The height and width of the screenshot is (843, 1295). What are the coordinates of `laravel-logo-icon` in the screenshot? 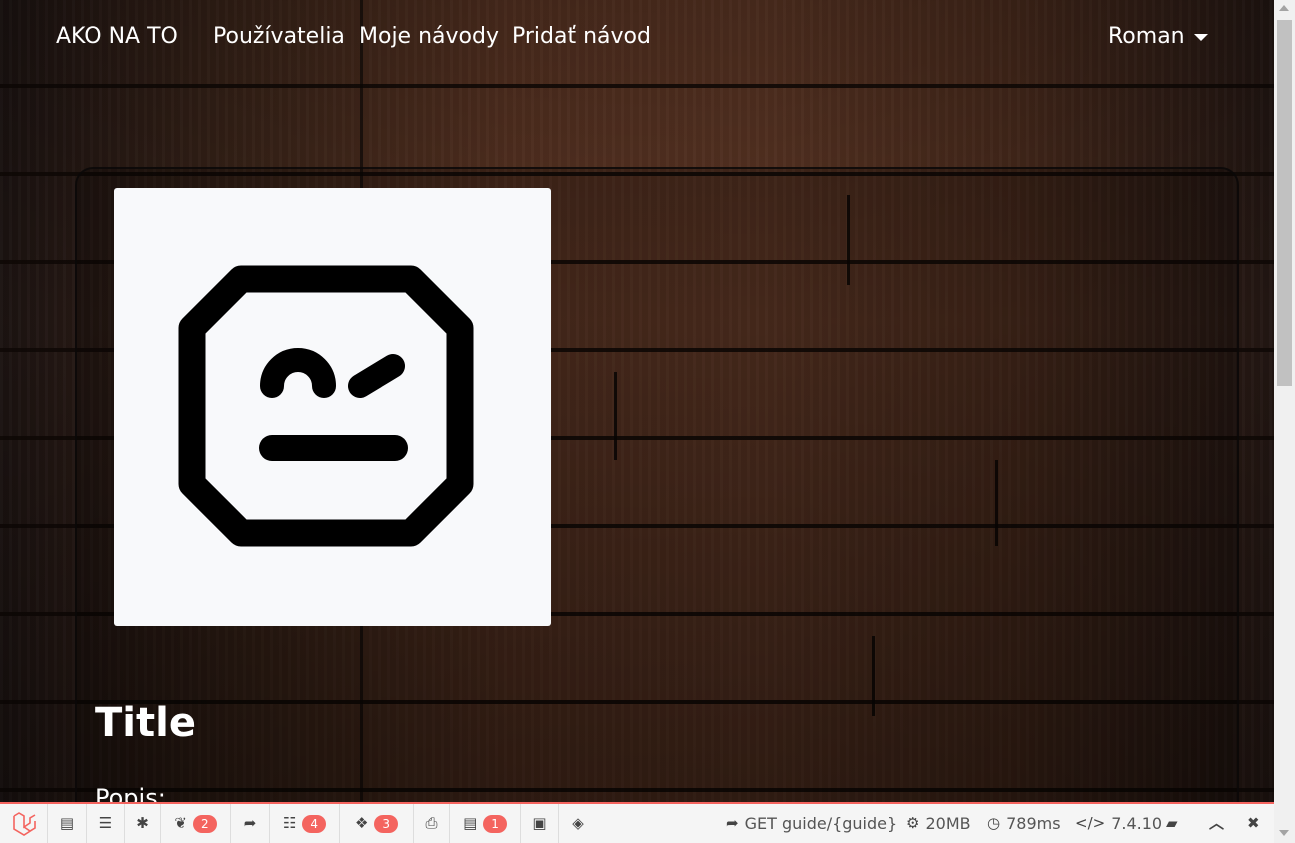 It's located at (24, 823).